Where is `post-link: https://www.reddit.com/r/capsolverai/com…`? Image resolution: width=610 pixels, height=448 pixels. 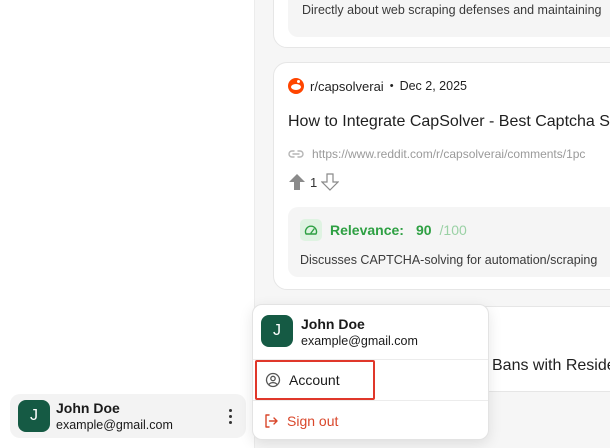 post-link: https://www.reddit.com/r/capsolverai/com… is located at coordinates (436, 154).